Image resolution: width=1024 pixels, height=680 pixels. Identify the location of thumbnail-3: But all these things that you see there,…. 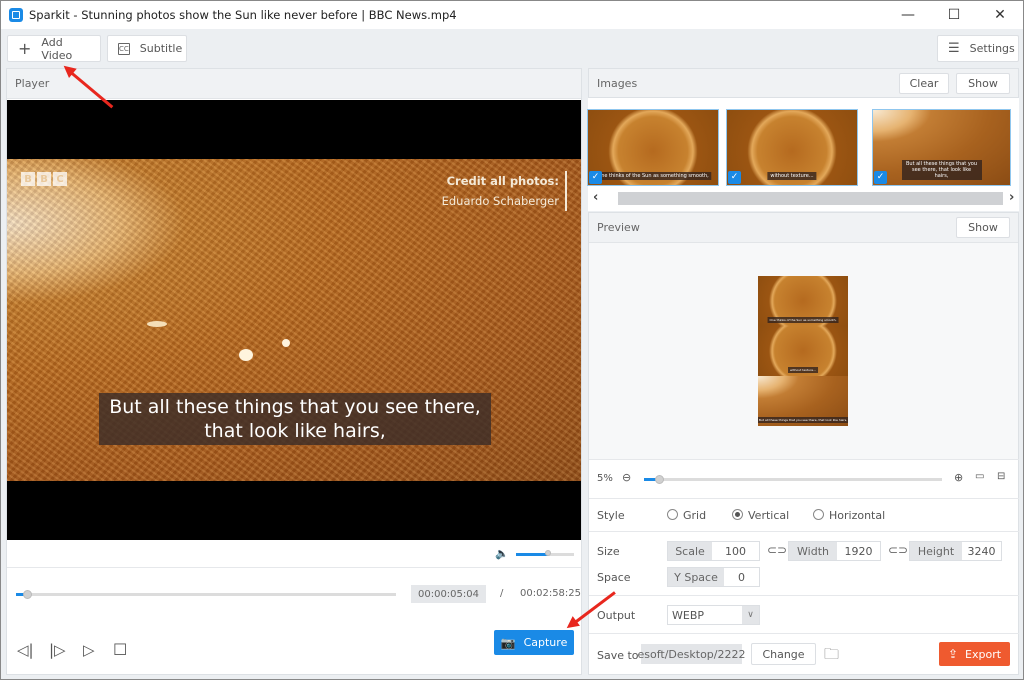
(941, 147).